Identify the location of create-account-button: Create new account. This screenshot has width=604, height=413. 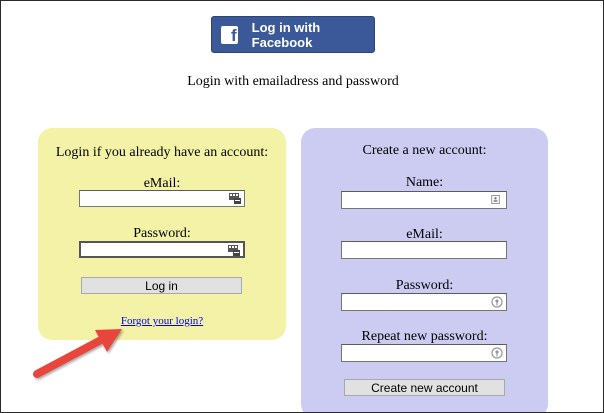
(424, 387).